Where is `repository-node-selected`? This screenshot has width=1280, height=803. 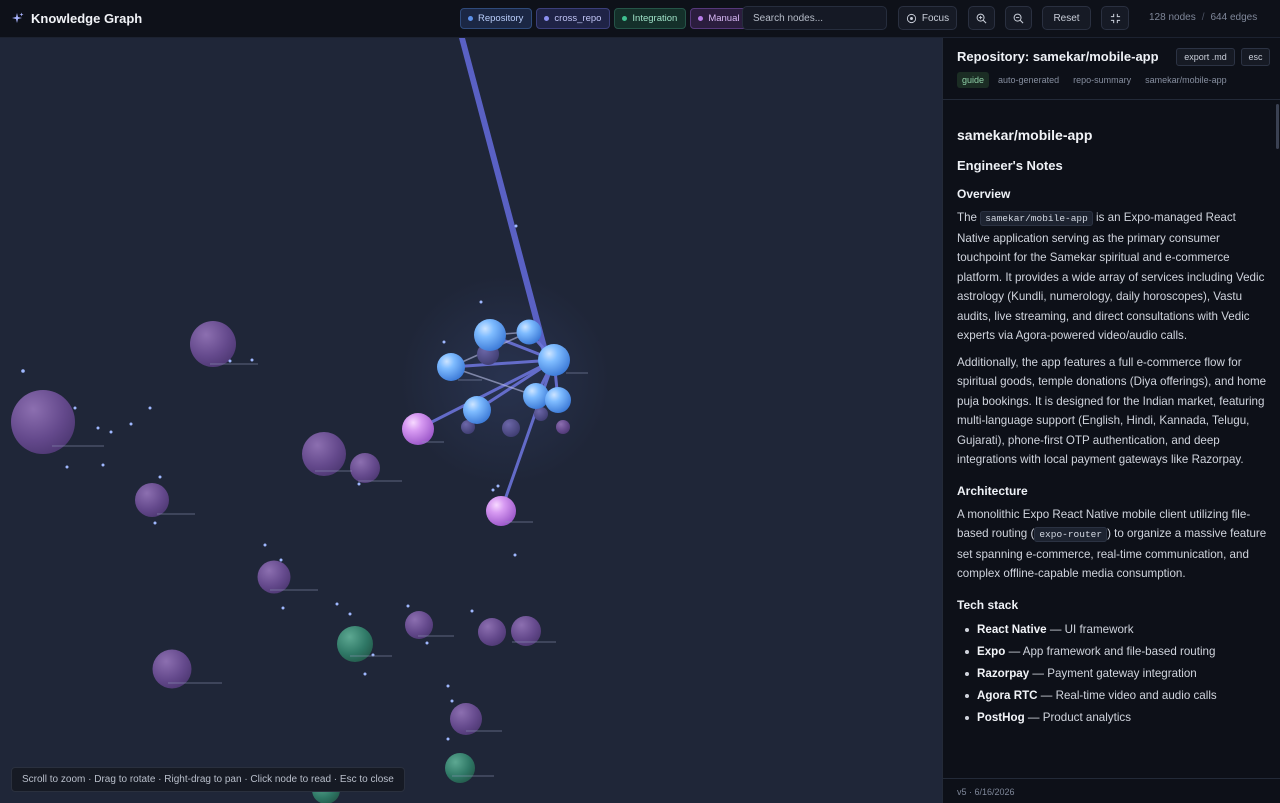 repository-node-selected is located at coordinates (554, 360).